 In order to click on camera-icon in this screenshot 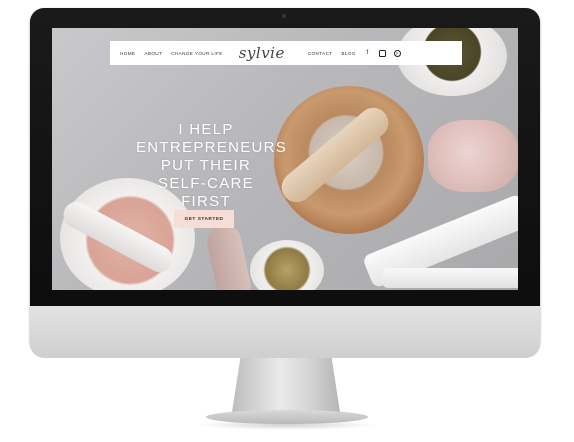, I will do `click(284, 16)`.